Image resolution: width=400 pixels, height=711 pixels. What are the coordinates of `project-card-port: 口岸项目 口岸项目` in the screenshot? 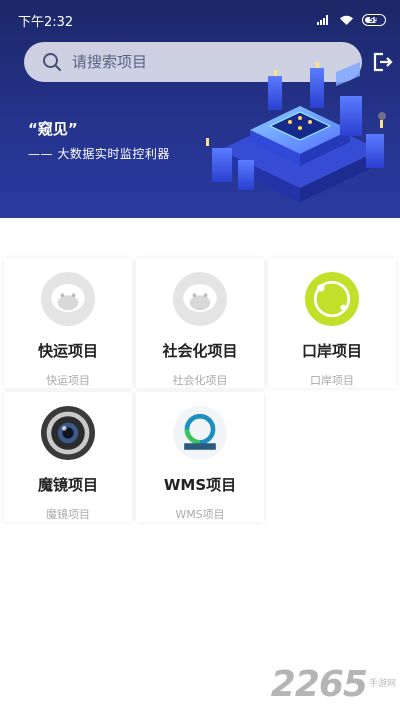 It's located at (332, 323).